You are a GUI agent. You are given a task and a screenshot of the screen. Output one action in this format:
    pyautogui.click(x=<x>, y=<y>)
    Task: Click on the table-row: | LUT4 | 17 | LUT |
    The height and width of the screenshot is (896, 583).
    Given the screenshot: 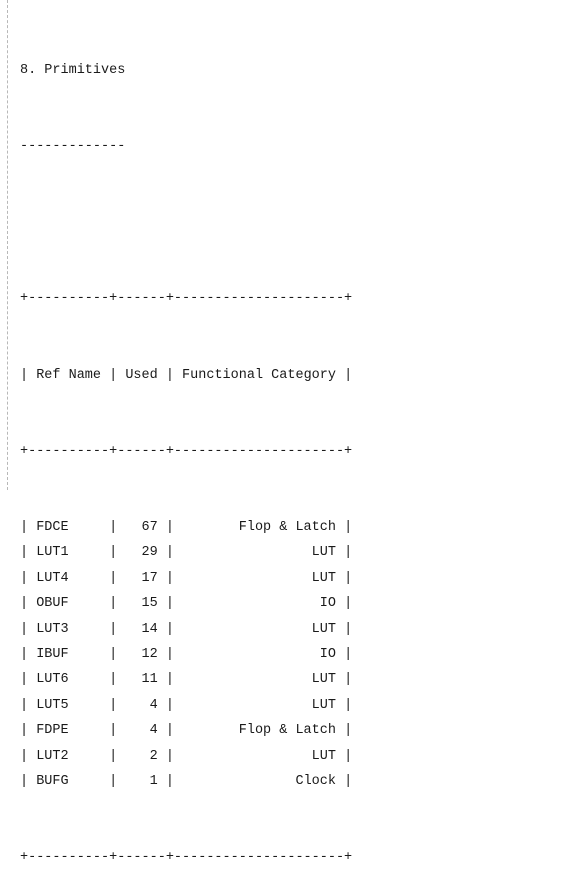 What is the action you would take?
    pyautogui.click(x=186, y=578)
    